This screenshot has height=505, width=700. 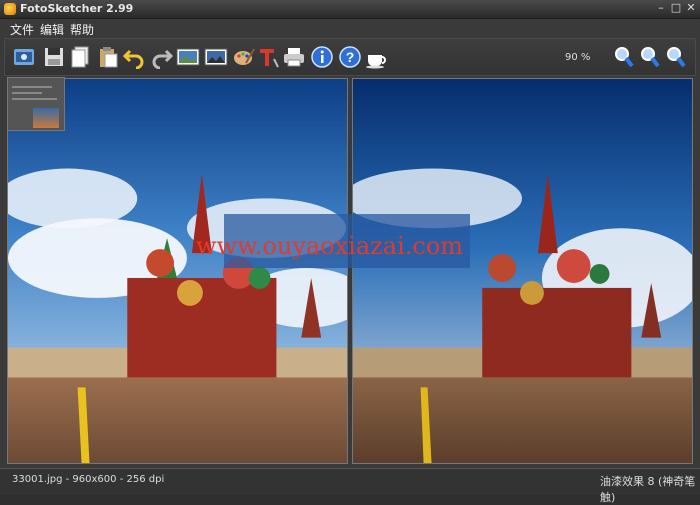 I want to click on paint-palette-button, so click(x=244, y=57).